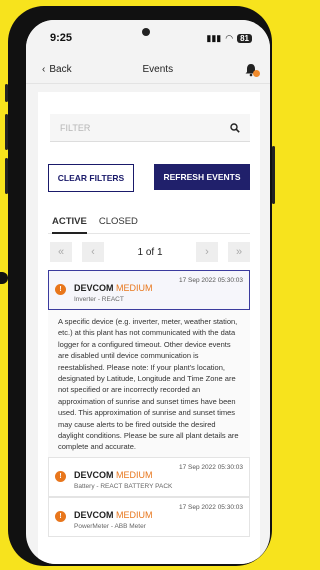 The height and width of the screenshot is (570, 320). I want to click on status-icons: ▮▮▮ ◠ 81, so click(229, 38).